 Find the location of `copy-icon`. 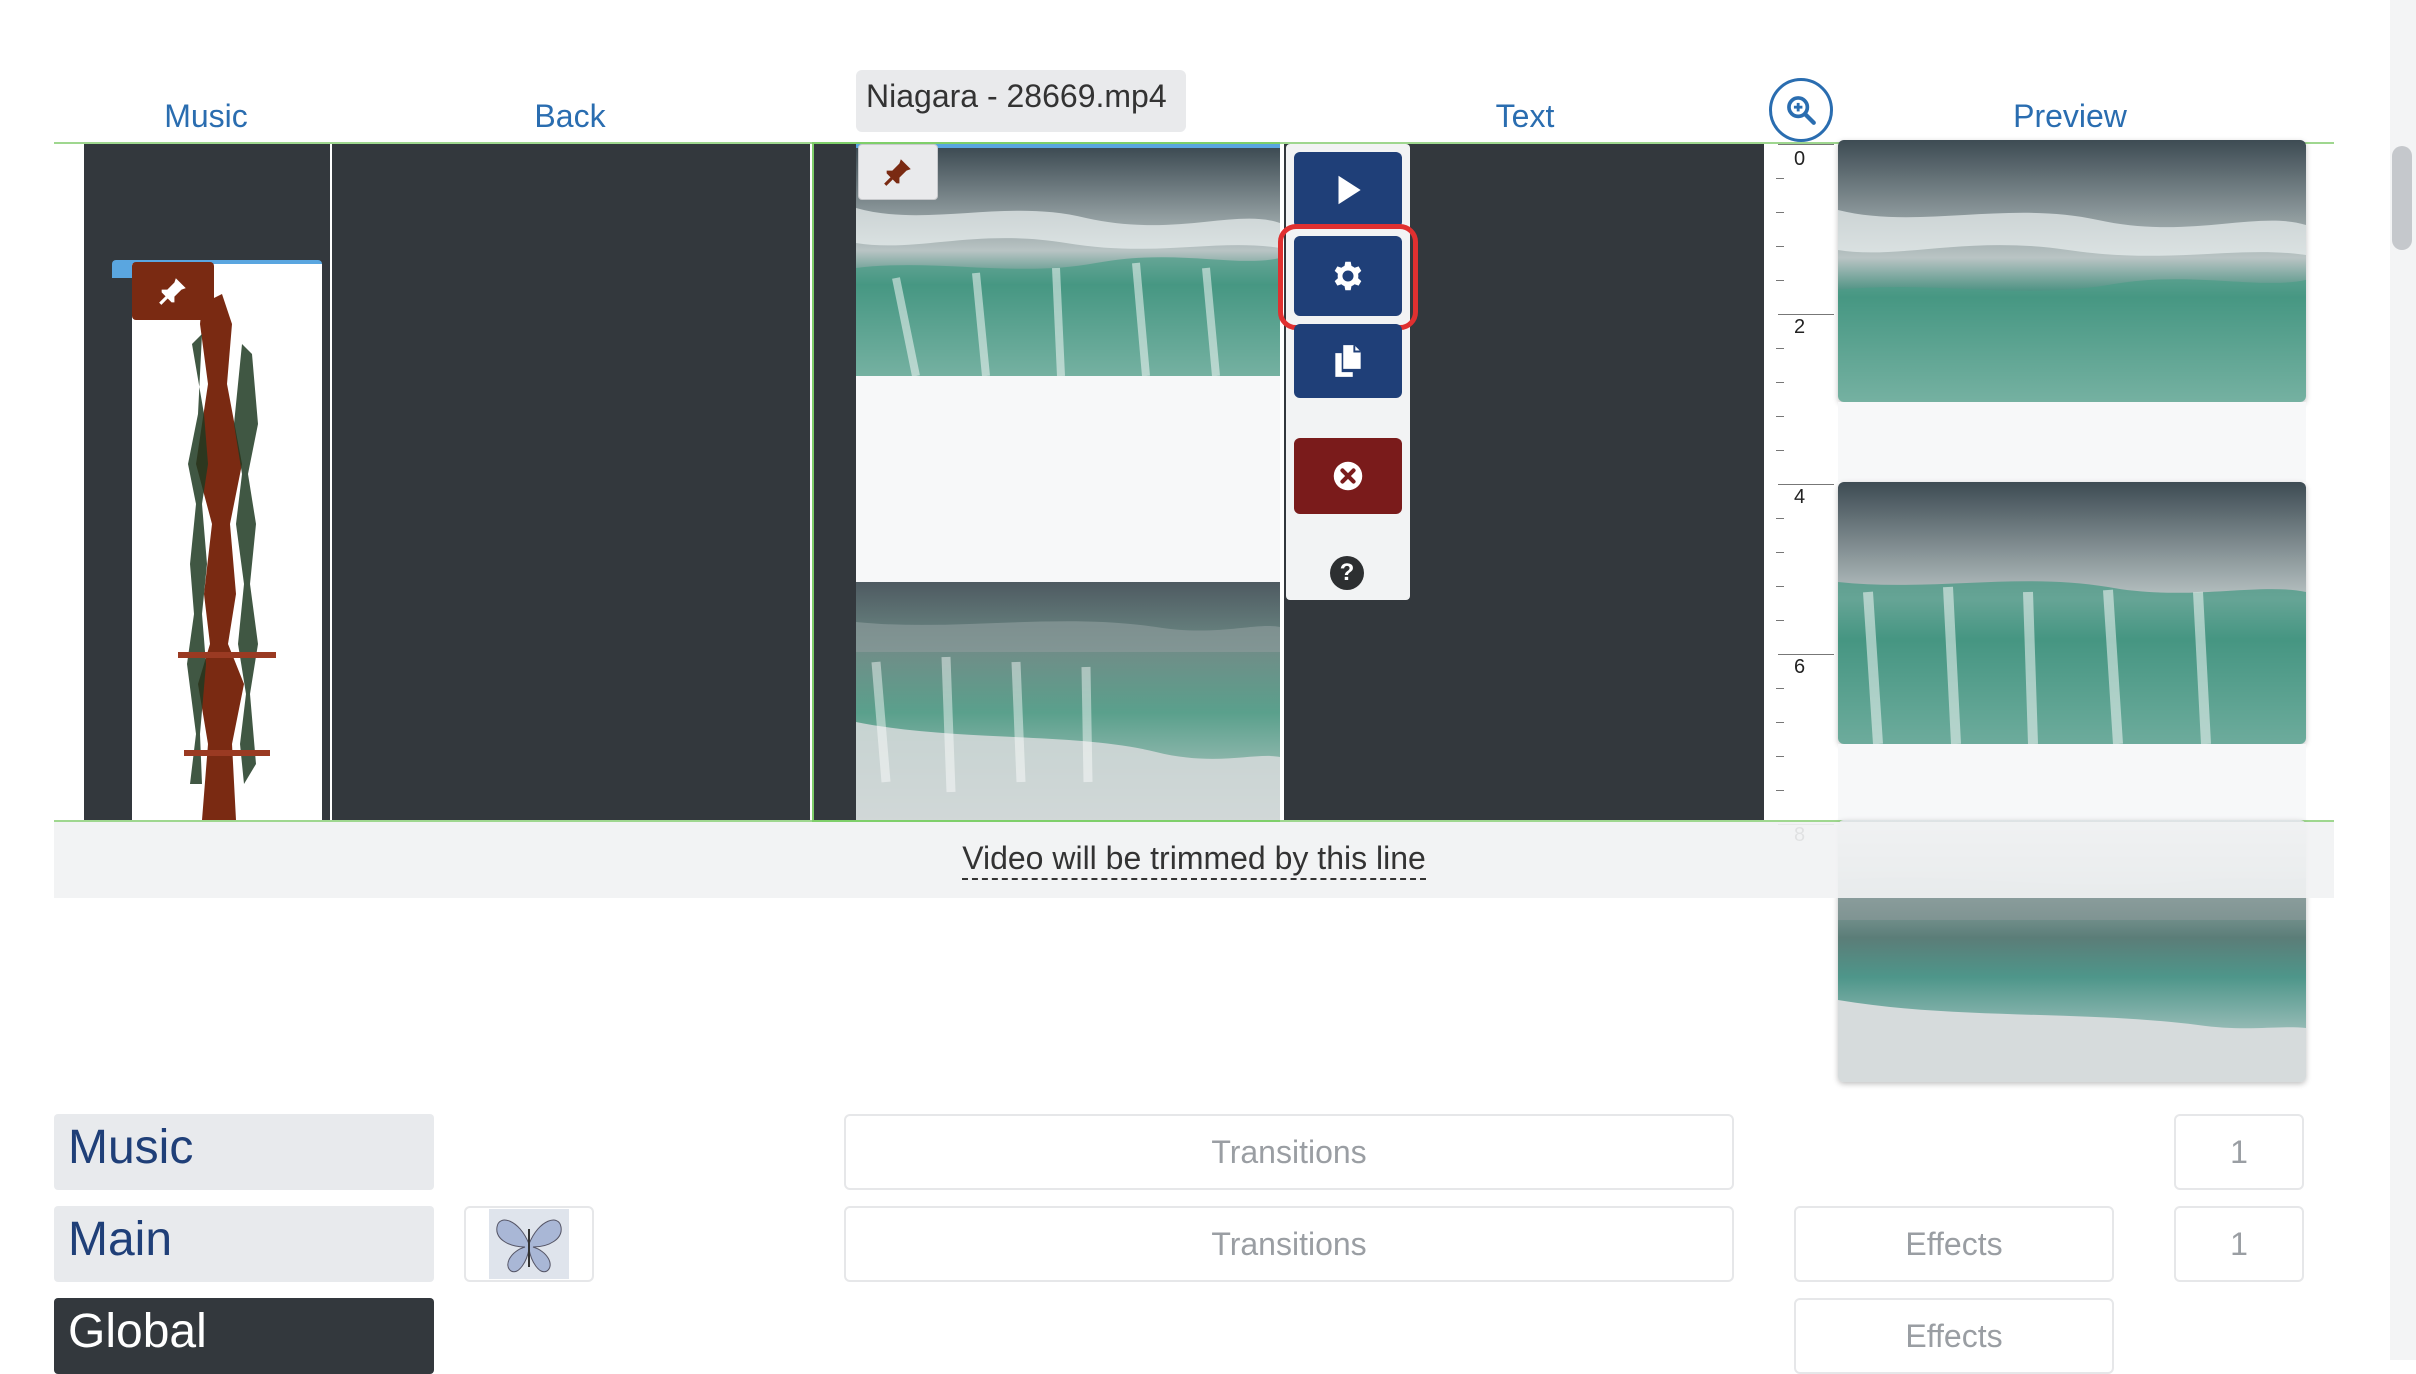

copy-icon is located at coordinates (1348, 361).